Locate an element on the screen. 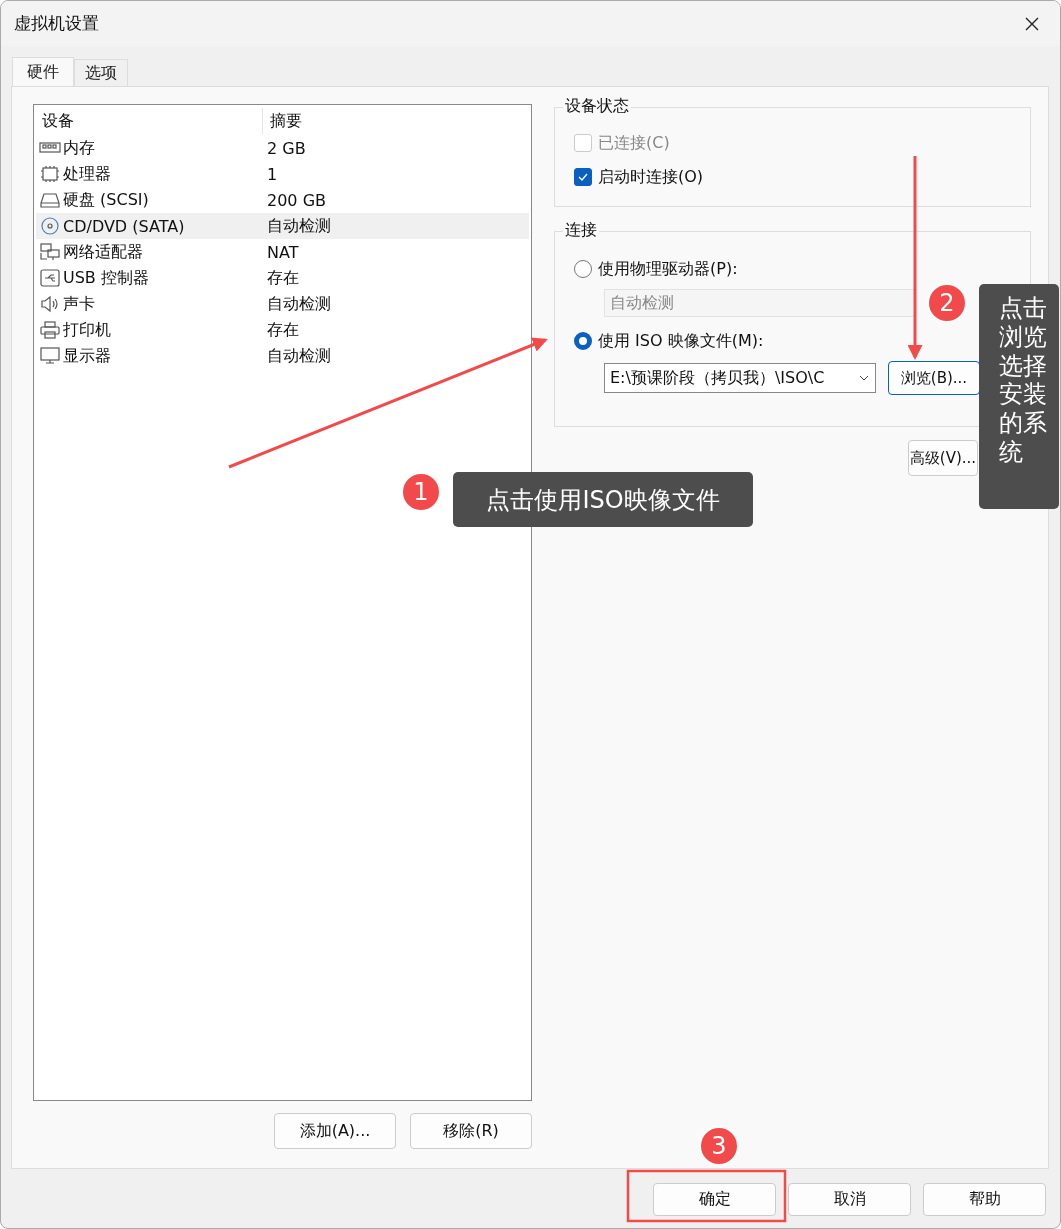 Image resolution: width=1061 pixels, height=1229 pixels. radio-label: 使用物理驱动器(P): is located at coordinates (668, 269).